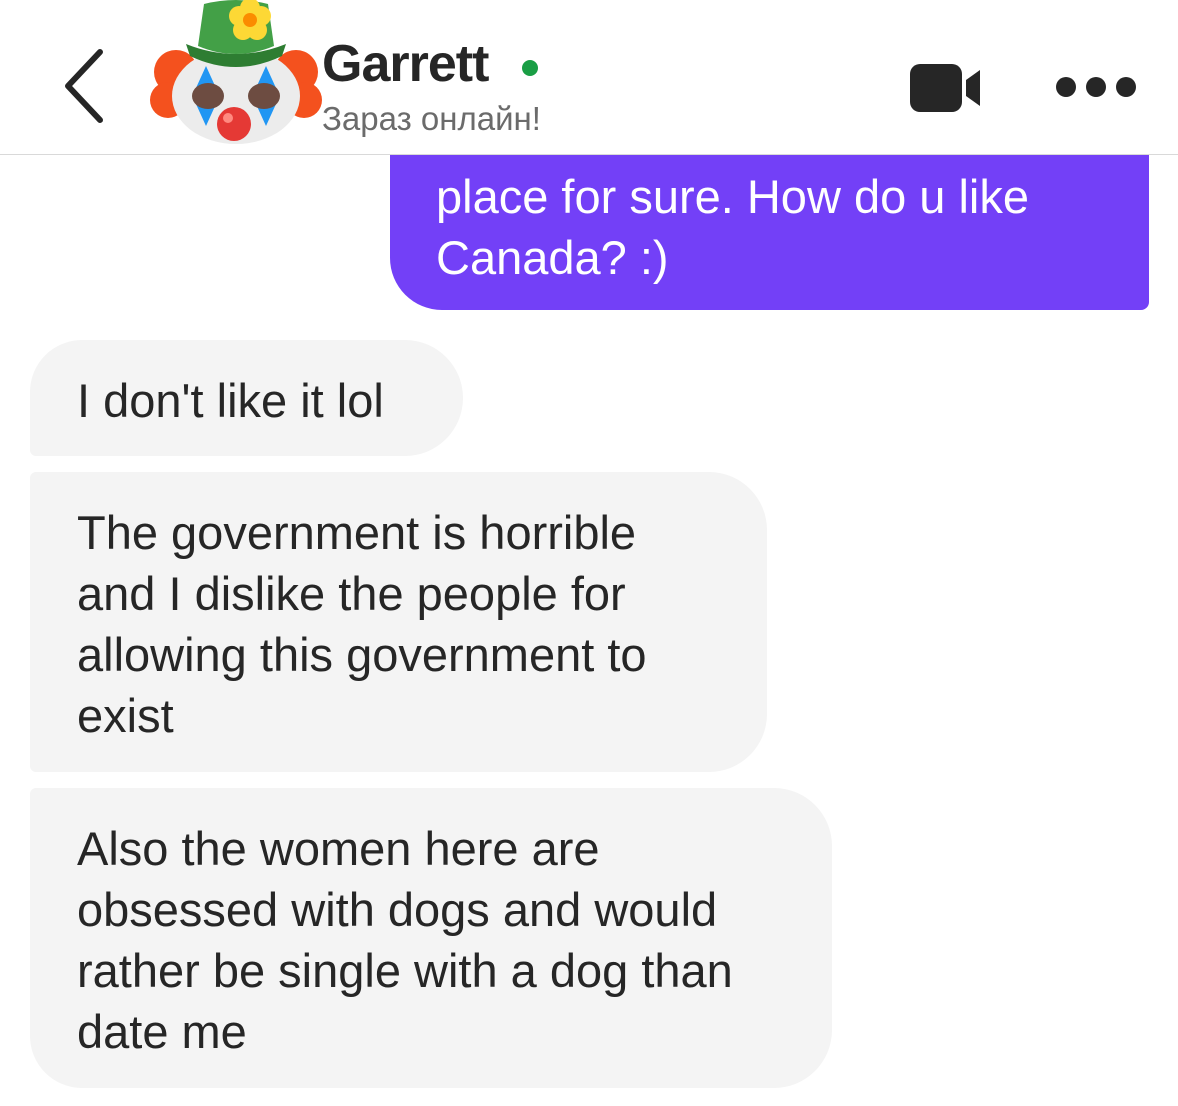 The image size is (1178, 1106). What do you see at coordinates (589, 77) in the screenshot?
I see `chat-header: Garrett Зараз онлайн!` at bounding box center [589, 77].